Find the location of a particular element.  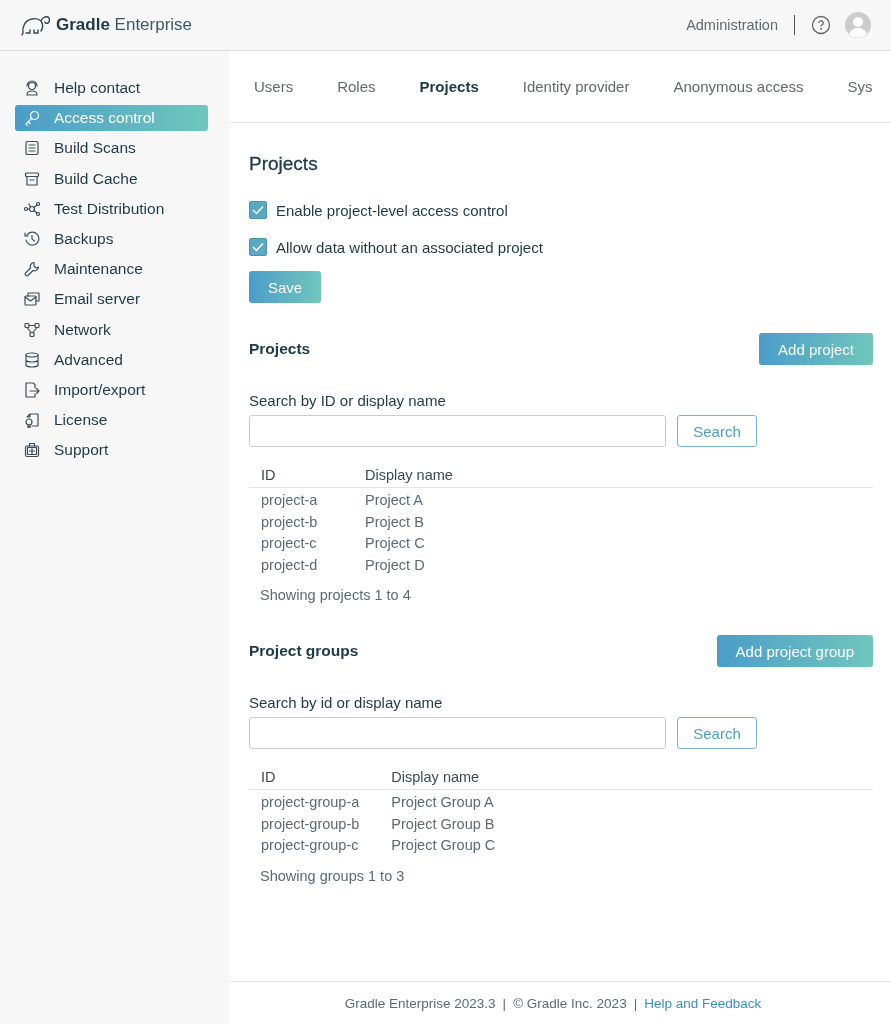

mail-icon is located at coordinates (32, 299).